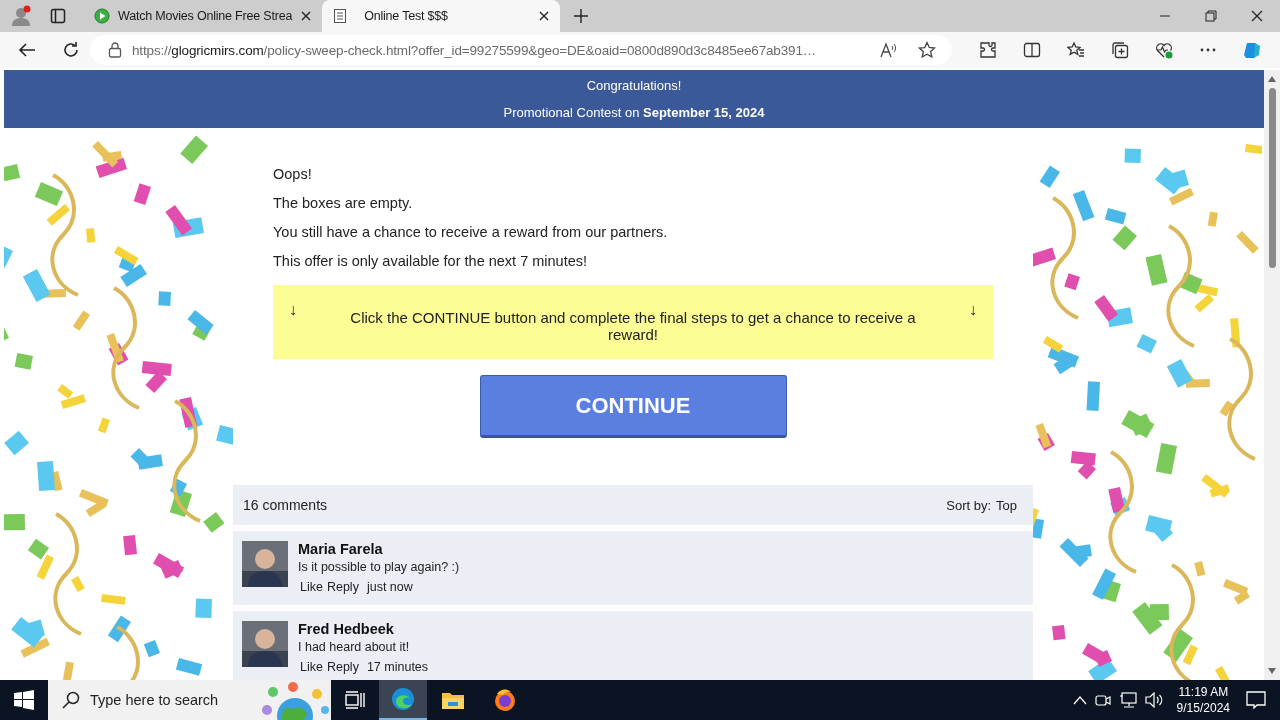  I want to click on new-tab-icon, so click(581, 16).